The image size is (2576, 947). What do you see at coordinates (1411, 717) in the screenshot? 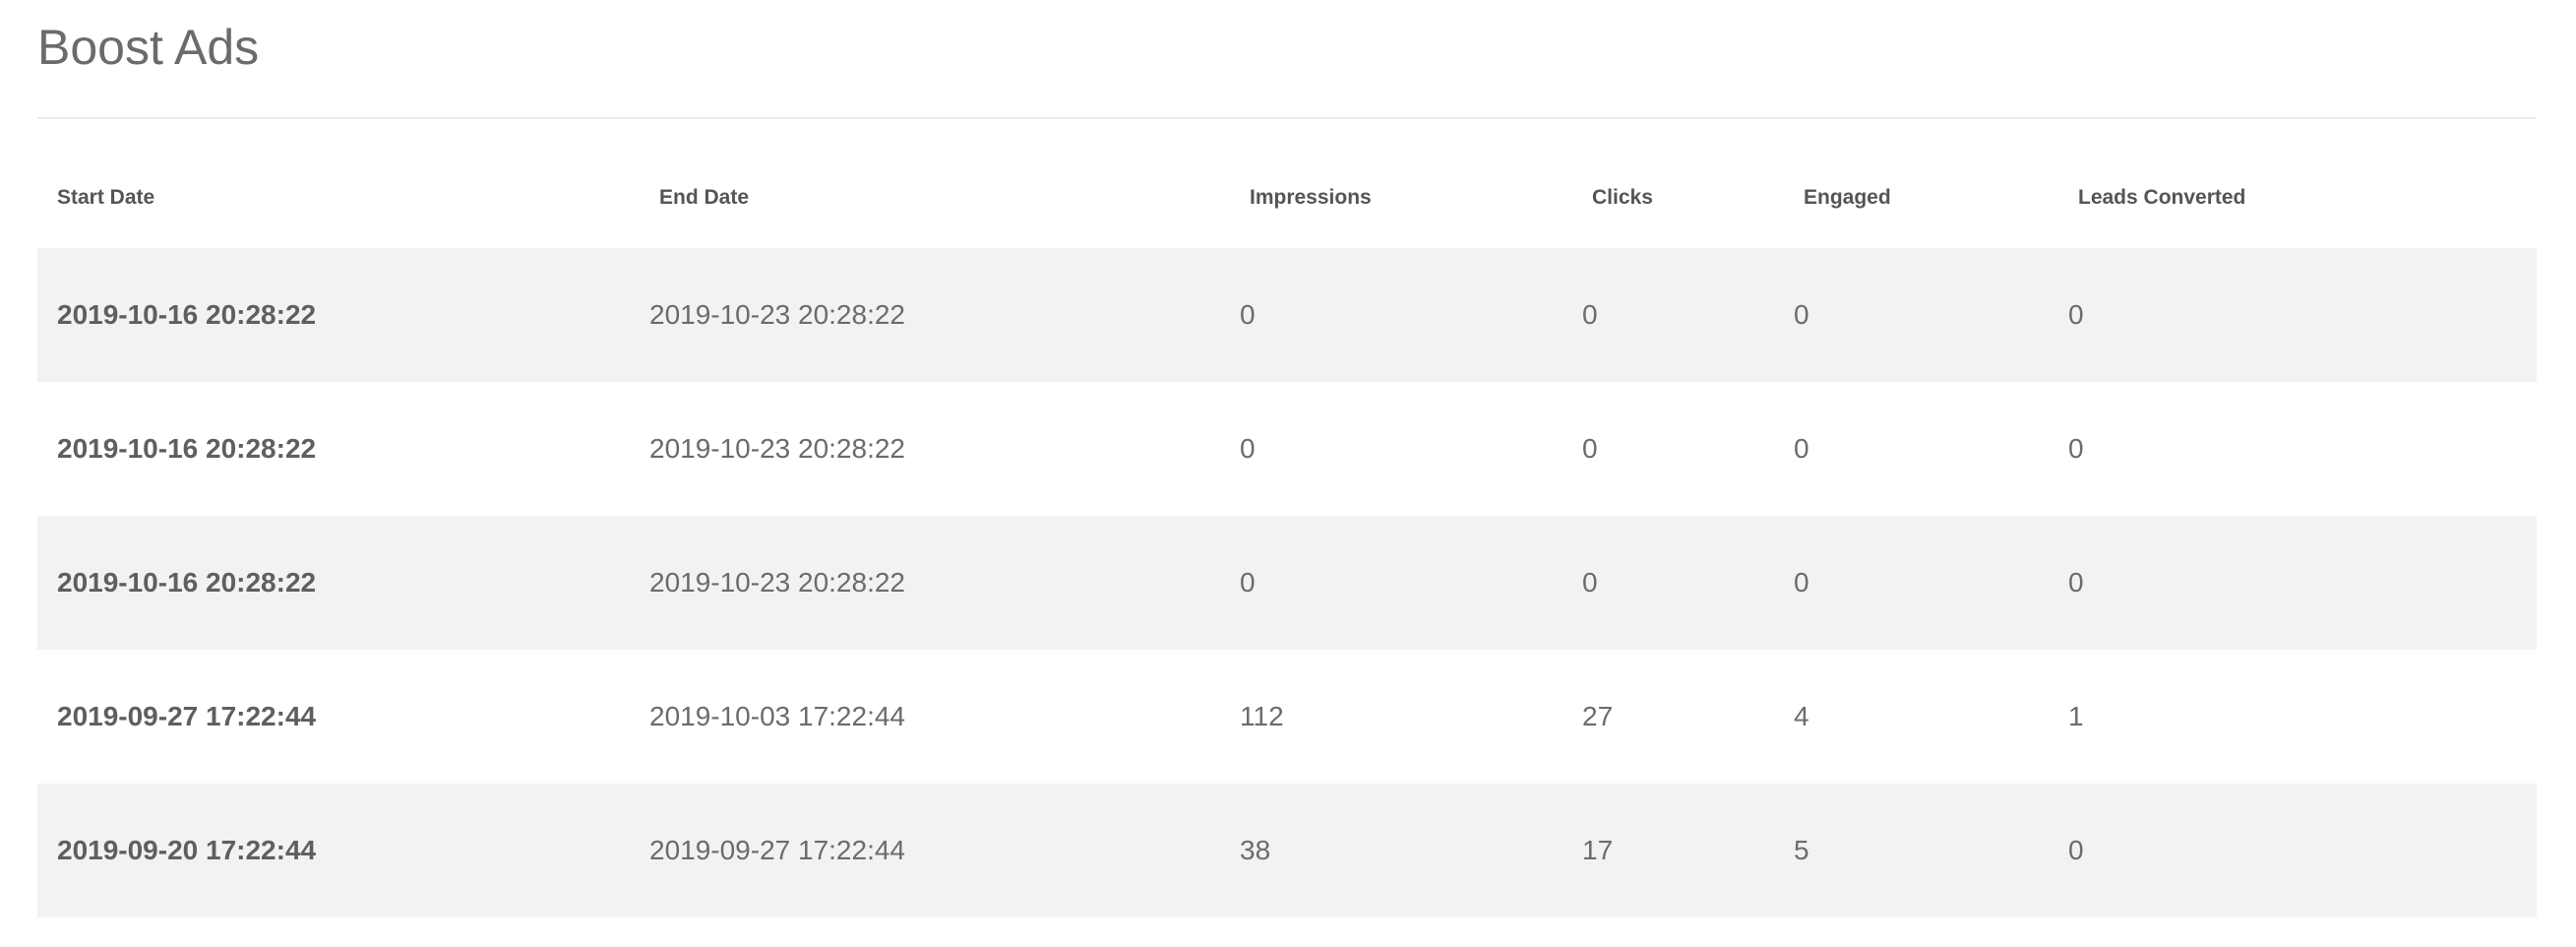
I see `impressions-cell: 112` at bounding box center [1411, 717].